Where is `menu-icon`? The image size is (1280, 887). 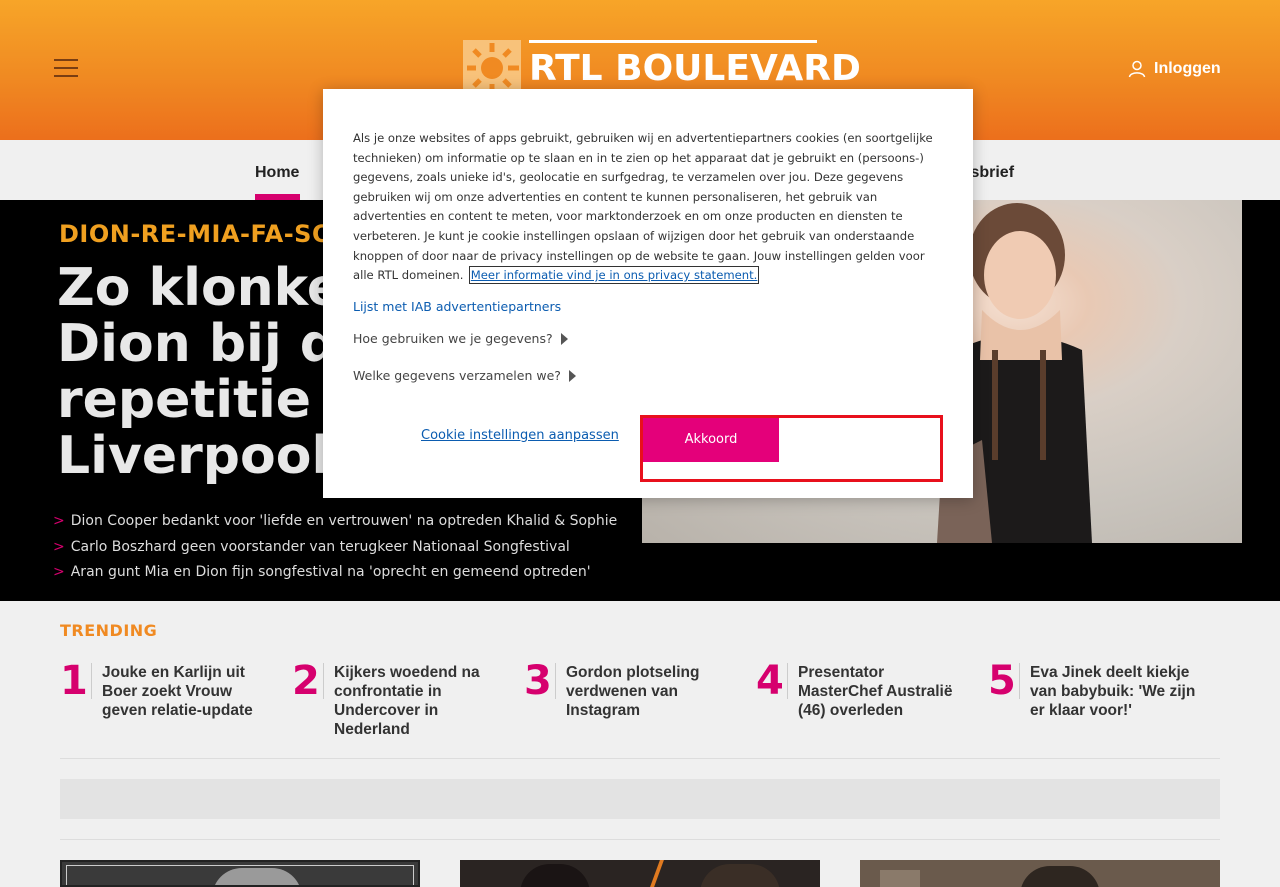
menu-icon is located at coordinates (66, 68).